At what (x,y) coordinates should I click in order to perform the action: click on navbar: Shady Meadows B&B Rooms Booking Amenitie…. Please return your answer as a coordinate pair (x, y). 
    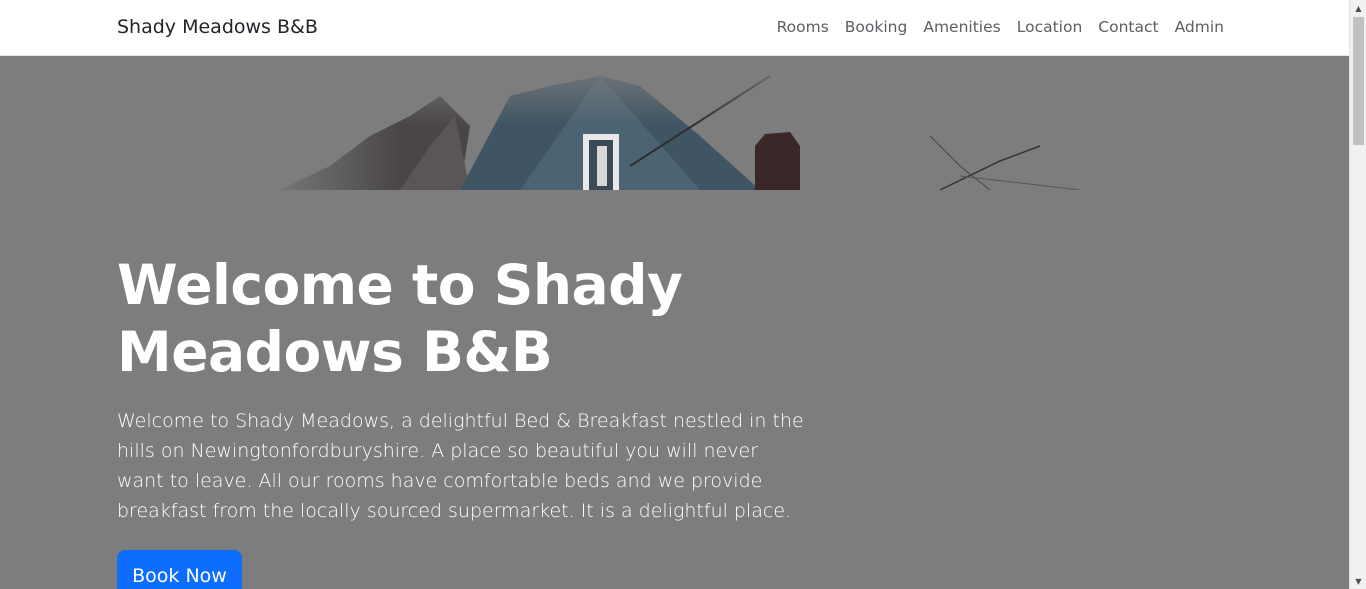
    Looking at the image, I should click on (674, 28).